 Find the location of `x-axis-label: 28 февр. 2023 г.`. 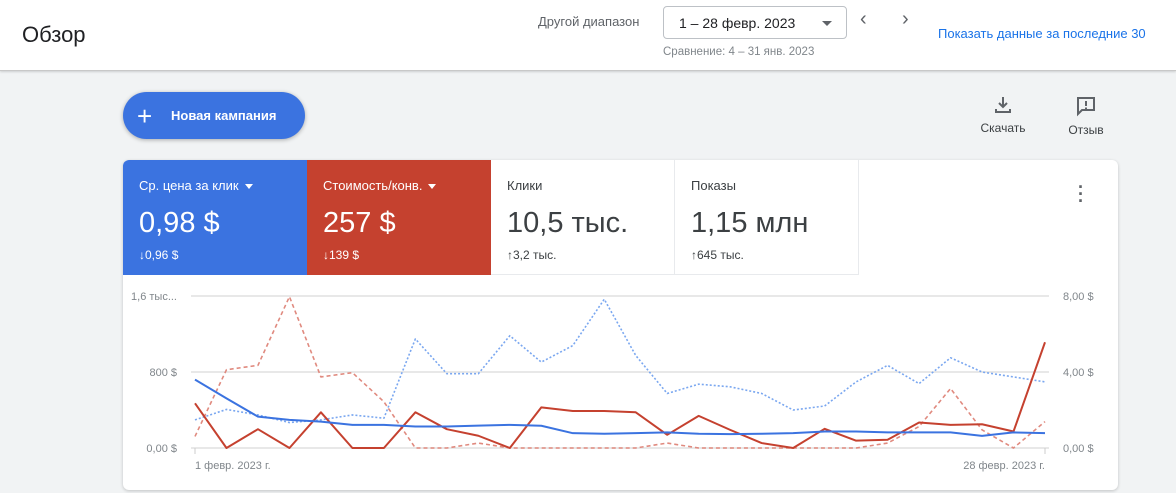

x-axis-label: 28 февр. 2023 г. is located at coordinates (1004, 466).